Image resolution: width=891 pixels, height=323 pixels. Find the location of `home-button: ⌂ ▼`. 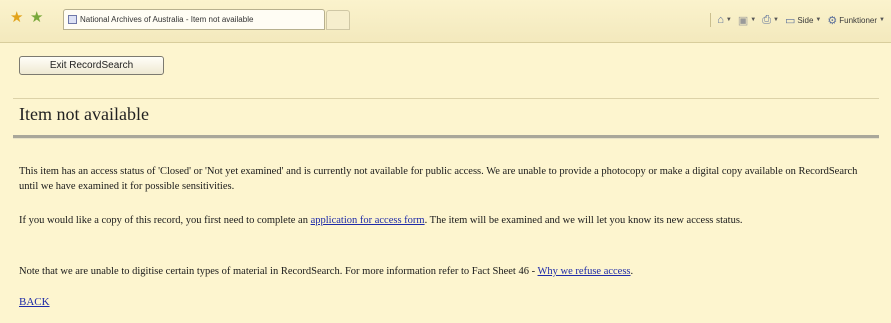

home-button: ⌂ ▼ is located at coordinates (724, 20).